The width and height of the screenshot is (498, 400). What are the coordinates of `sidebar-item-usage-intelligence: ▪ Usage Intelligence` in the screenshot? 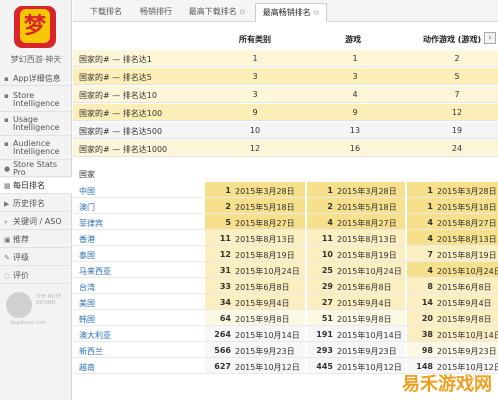 It's located at (36, 126).